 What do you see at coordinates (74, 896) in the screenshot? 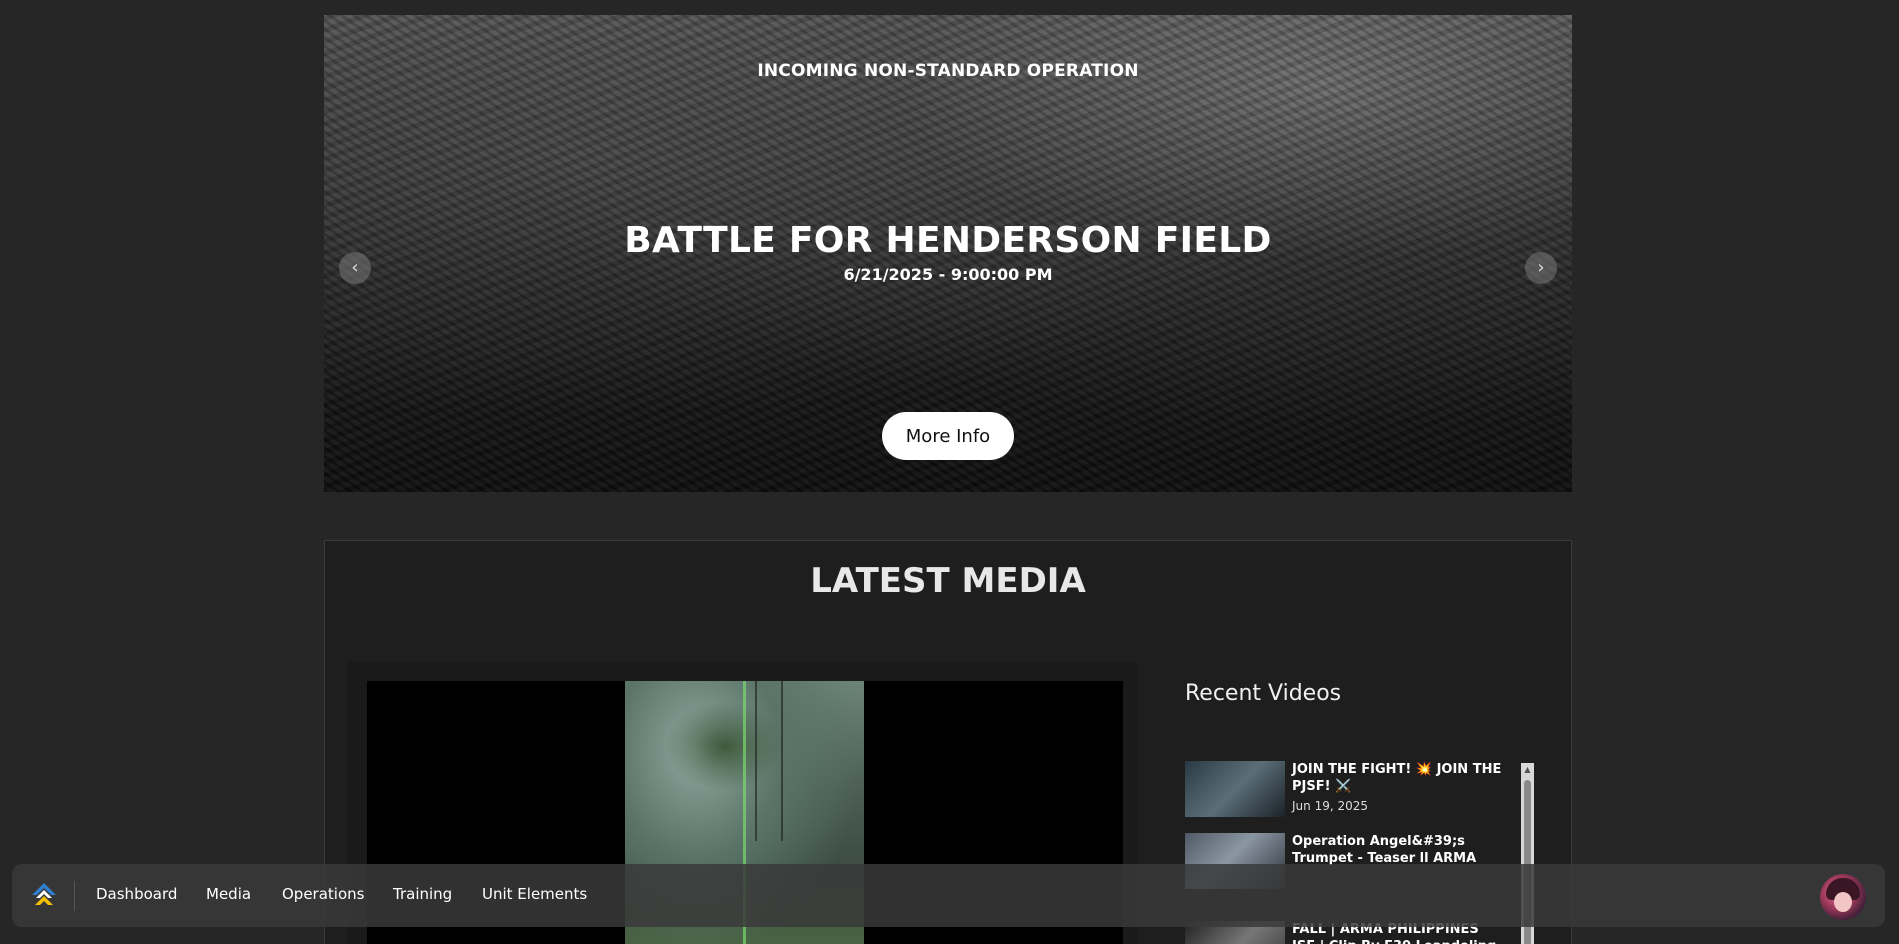
I see `nav-divider` at bounding box center [74, 896].